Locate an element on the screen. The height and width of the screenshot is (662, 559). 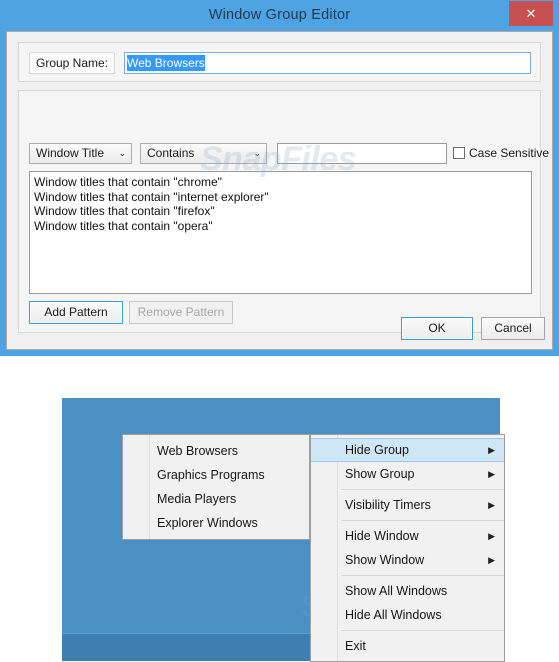
list-item: Window titles that contain "opera" is located at coordinates (280, 226).